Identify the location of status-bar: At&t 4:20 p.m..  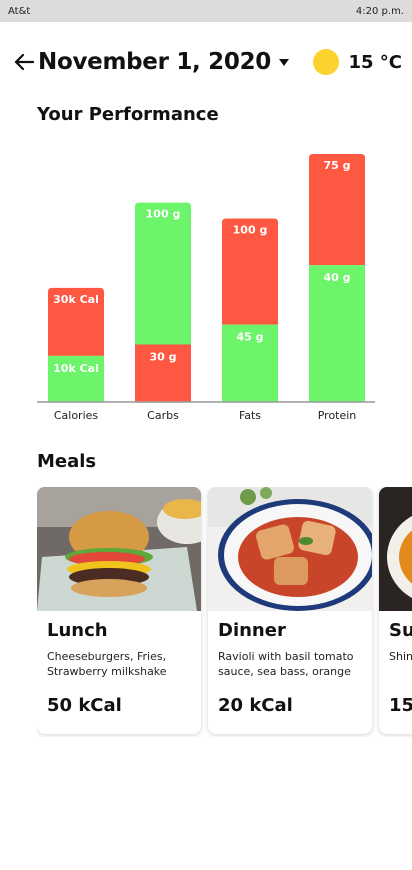
(206, 11).